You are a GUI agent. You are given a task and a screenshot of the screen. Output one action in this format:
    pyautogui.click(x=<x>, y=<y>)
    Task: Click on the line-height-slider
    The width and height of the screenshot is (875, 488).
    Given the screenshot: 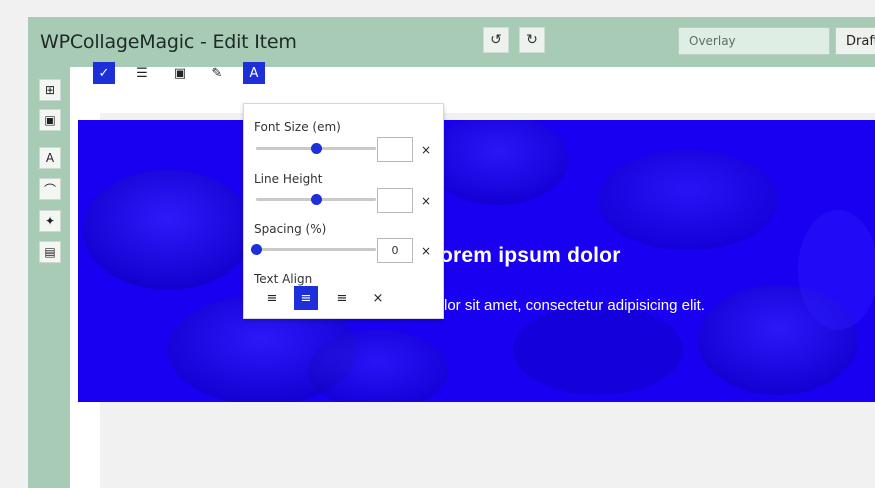 What is the action you would take?
    pyautogui.click(x=316, y=199)
    